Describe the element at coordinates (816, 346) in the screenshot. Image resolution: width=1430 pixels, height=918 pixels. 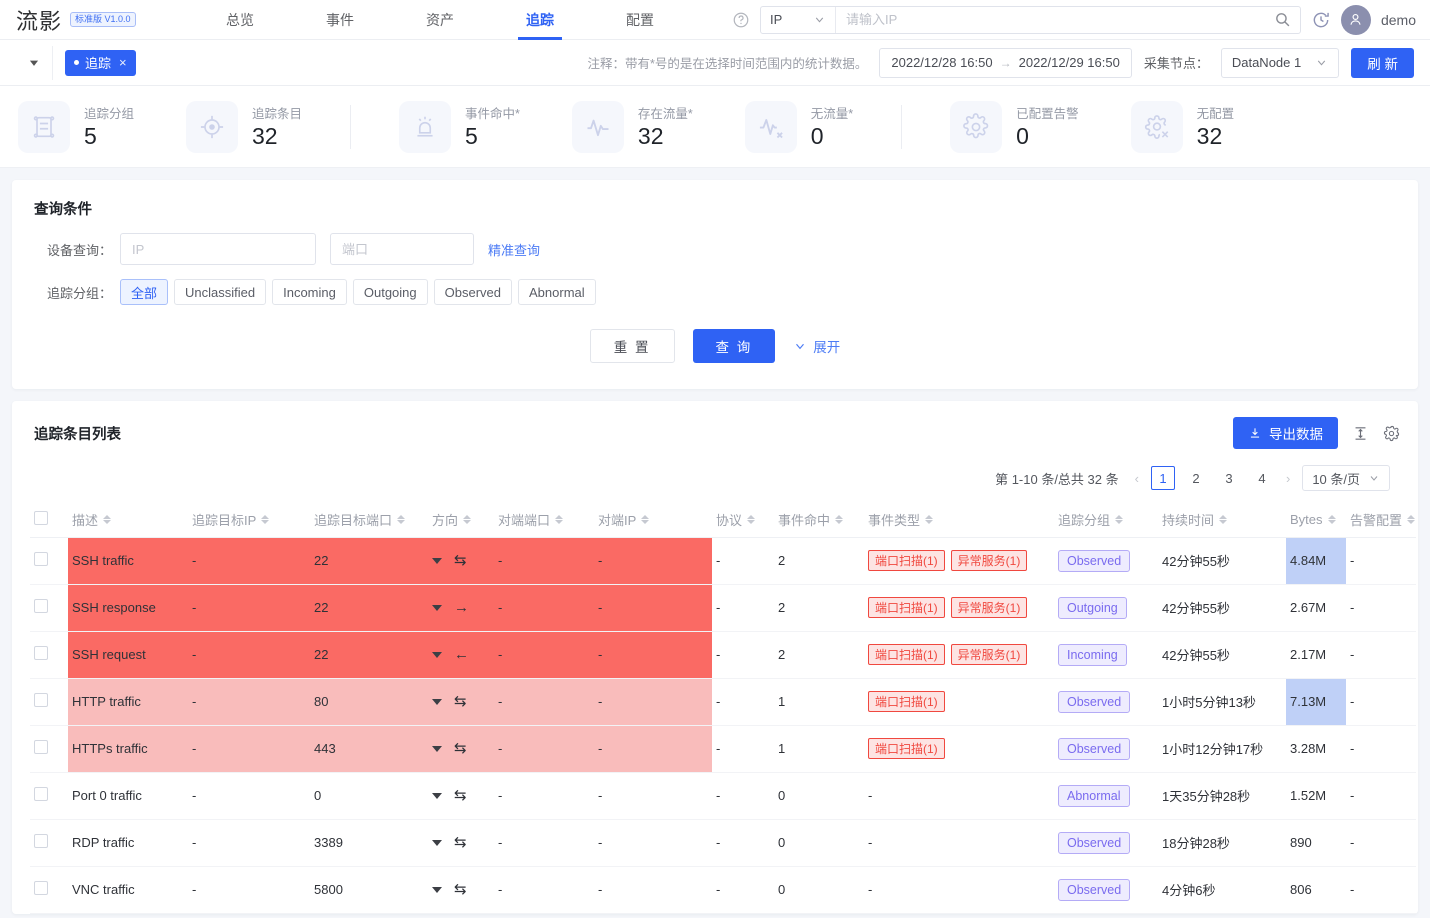
I see `expand-toggle: 展开` at that location.